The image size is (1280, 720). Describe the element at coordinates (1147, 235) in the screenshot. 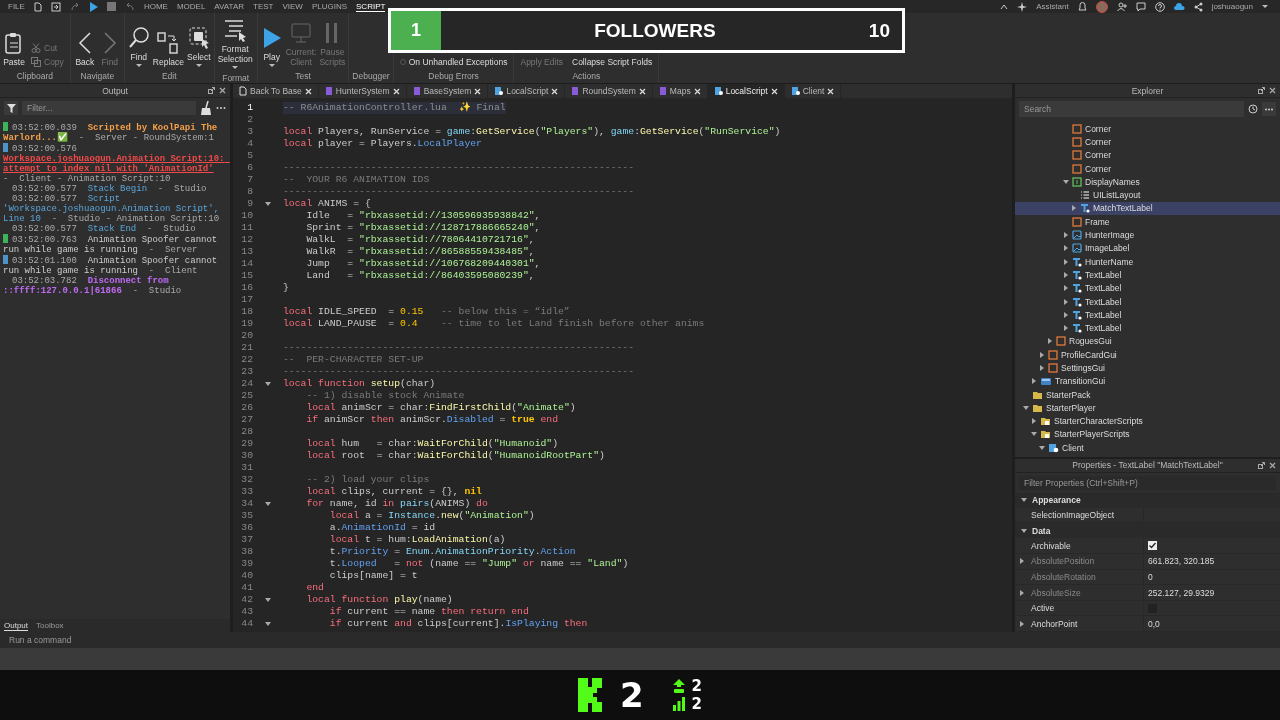

I see `tree-item: HunterImage` at that location.